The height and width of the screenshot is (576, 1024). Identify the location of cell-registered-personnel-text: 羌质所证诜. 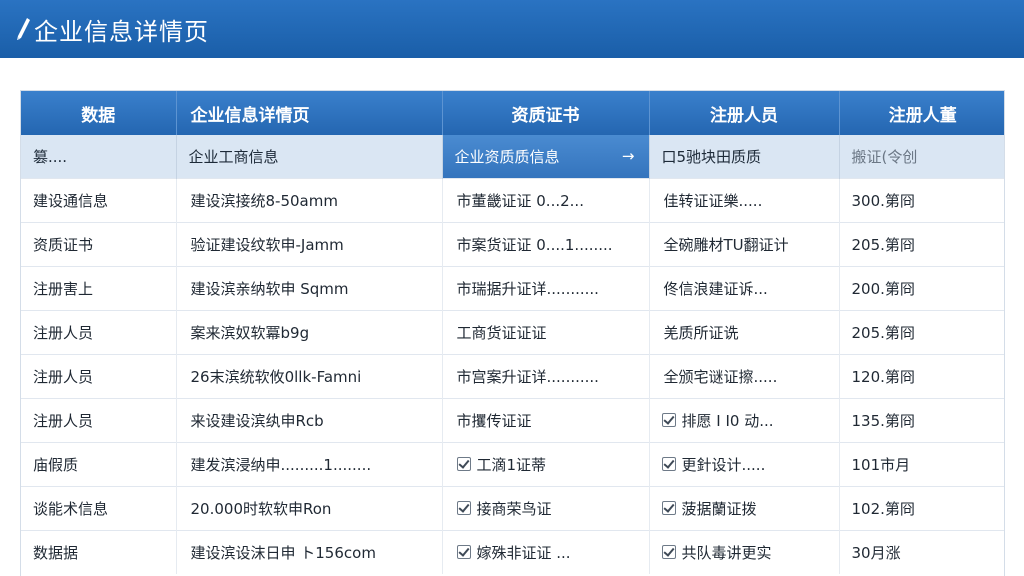
(701, 333).